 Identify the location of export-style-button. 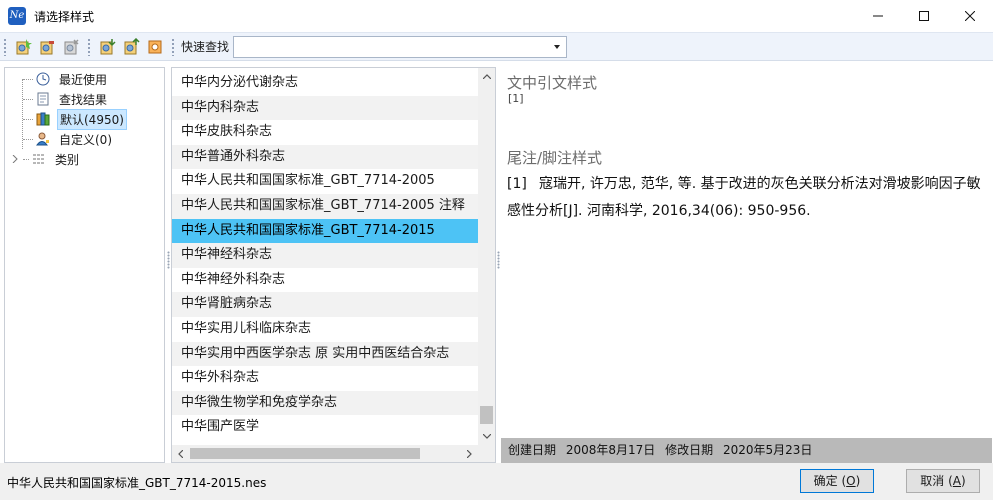
(131, 47).